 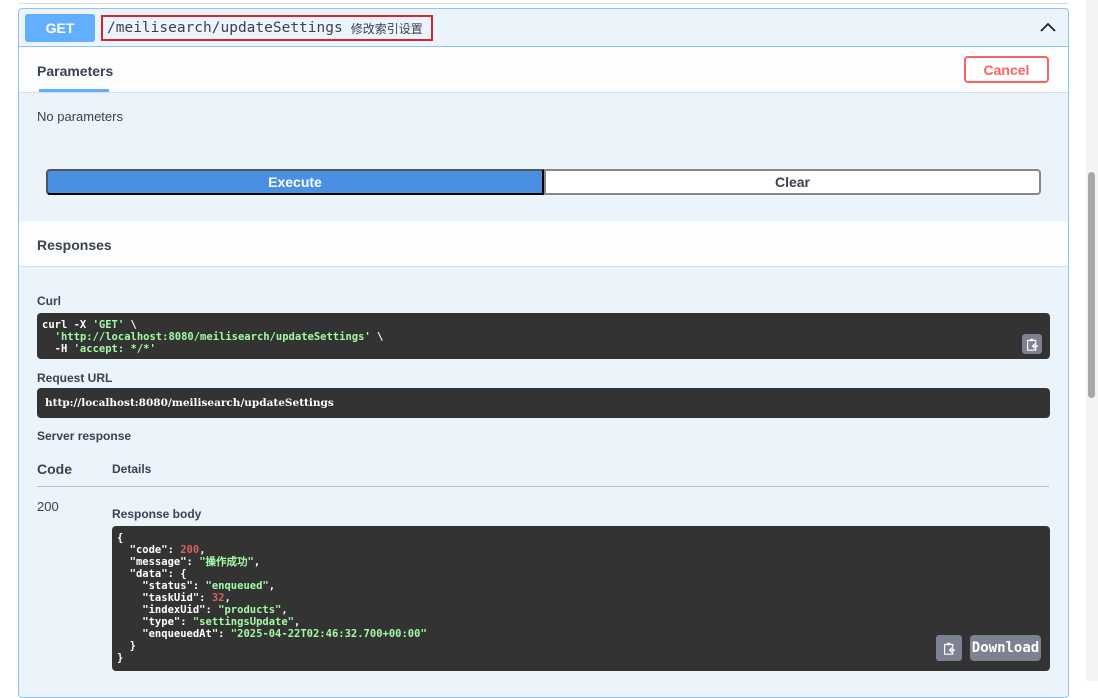 What do you see at coordinates (74, 90) in the screenshot?
I see `tab-indicator` at bounding box center [74, 90].